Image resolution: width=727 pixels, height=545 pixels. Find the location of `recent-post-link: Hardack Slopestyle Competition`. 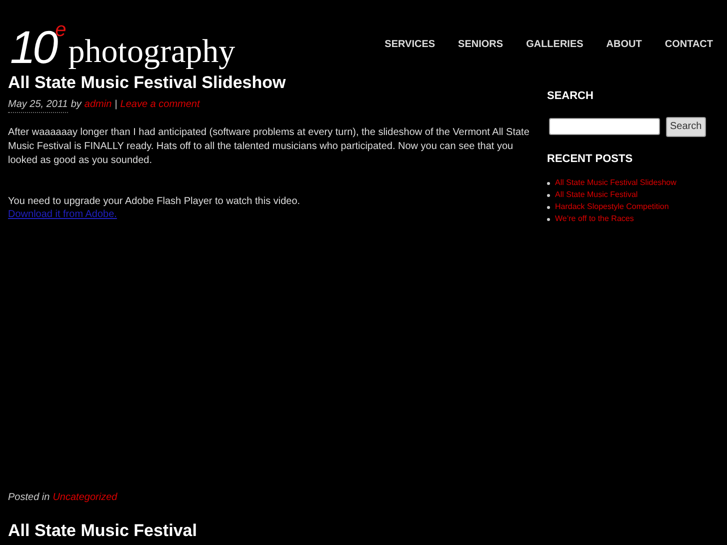

recent-post-link: Hardack Slopestyle Competition is located at coordinates (612, 207).